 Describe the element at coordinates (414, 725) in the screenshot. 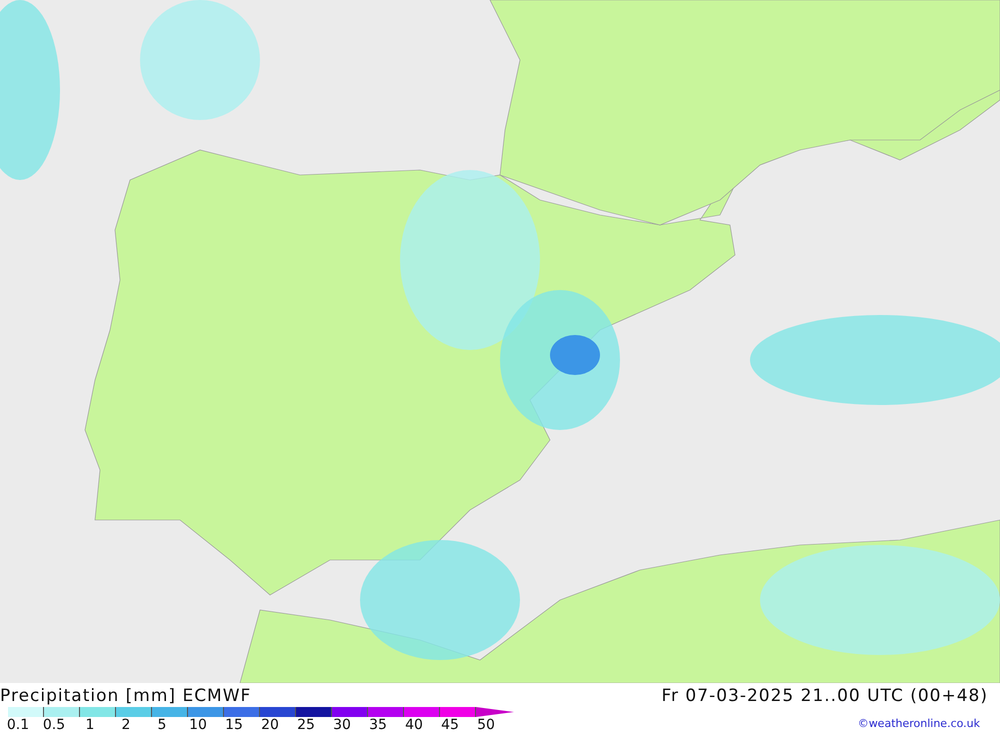

I see `legend-label: 40` at that location.